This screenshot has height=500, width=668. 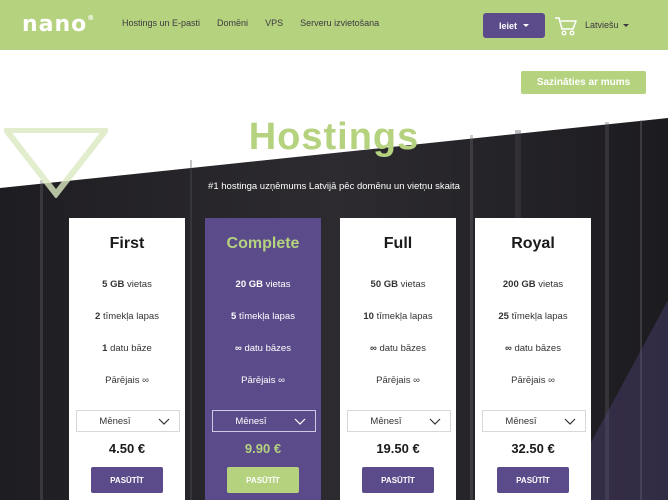 I want to click on logo: nano®, so click(x=58, y=24).